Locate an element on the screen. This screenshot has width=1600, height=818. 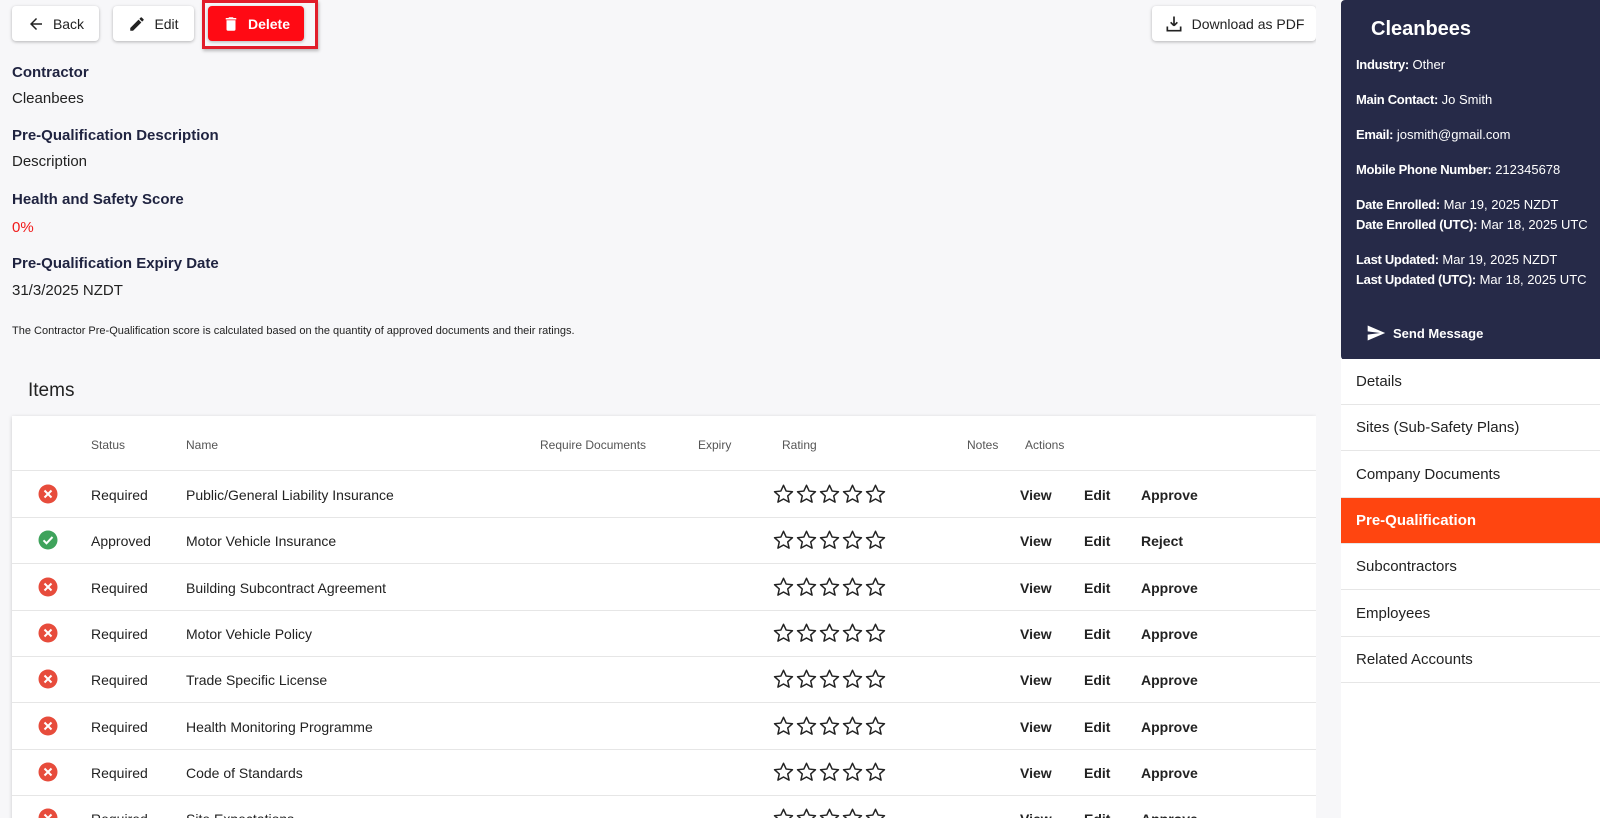
contact-value: Jo Smith is located at coordinates (1467, 99).